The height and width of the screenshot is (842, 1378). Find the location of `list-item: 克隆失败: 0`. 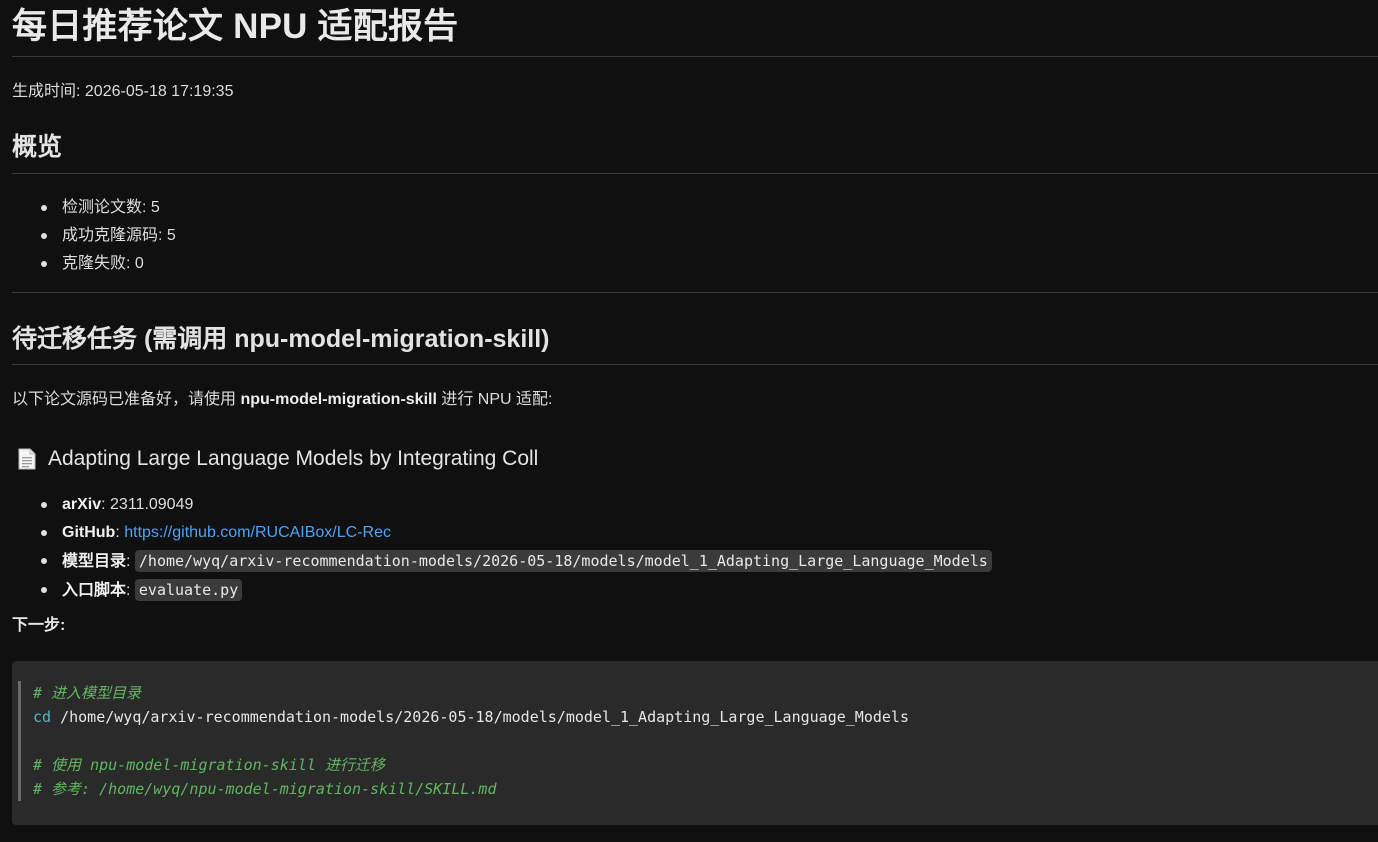

list-item: 克隆失败: 0 is located at coordinates (695, 264).